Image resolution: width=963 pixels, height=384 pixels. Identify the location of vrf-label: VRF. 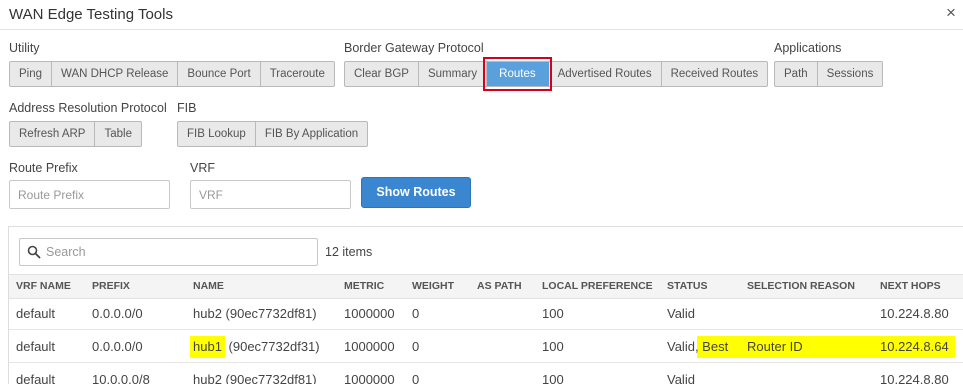
(202, 168).